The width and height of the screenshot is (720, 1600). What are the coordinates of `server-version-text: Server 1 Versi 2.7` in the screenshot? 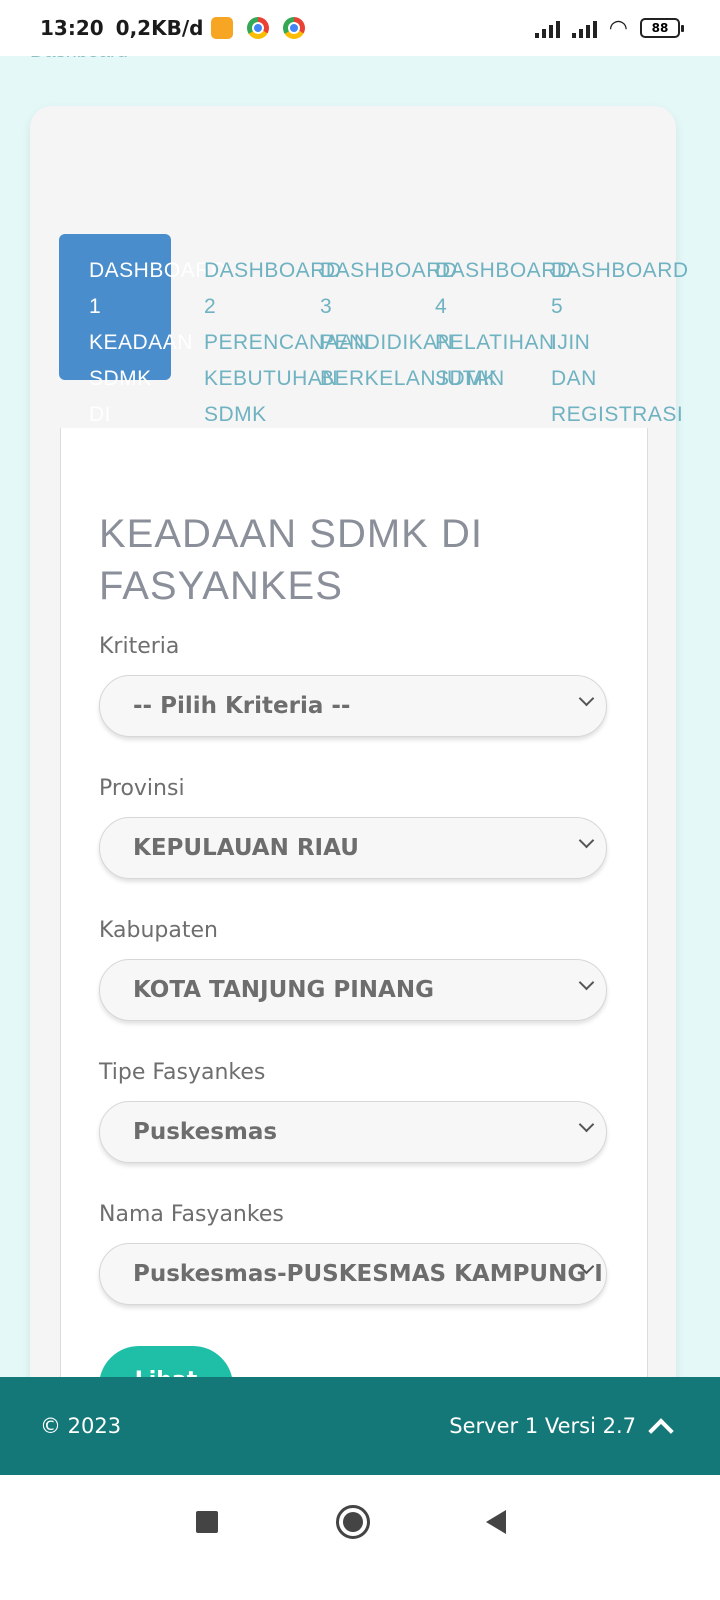 It's located at (542, 1426).